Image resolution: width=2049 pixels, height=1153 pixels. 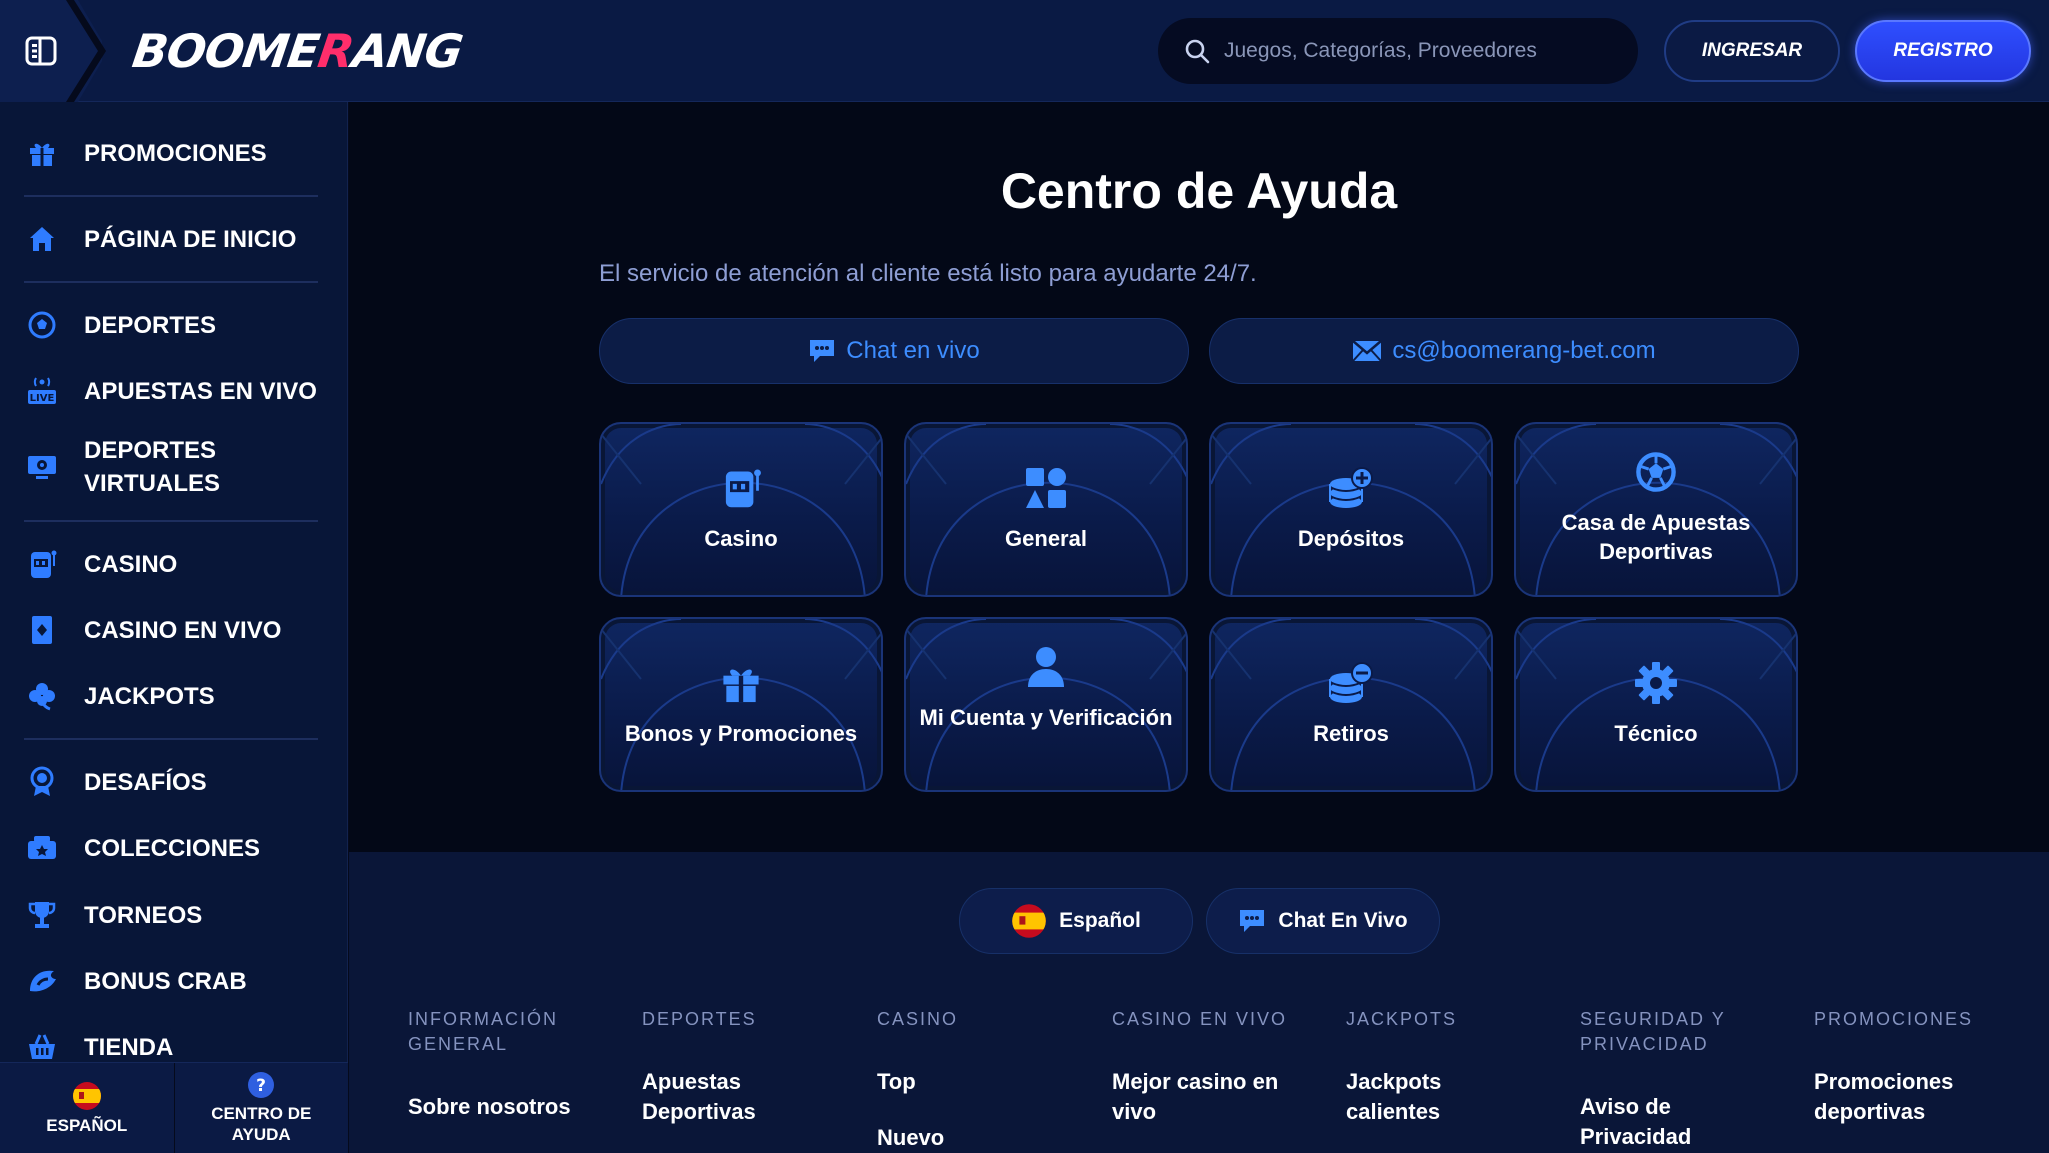 What do you see at coordinates (1752, 51) in the screenshot?
I see `login-button: INGRESAR` at bounding box center [1752, 51].